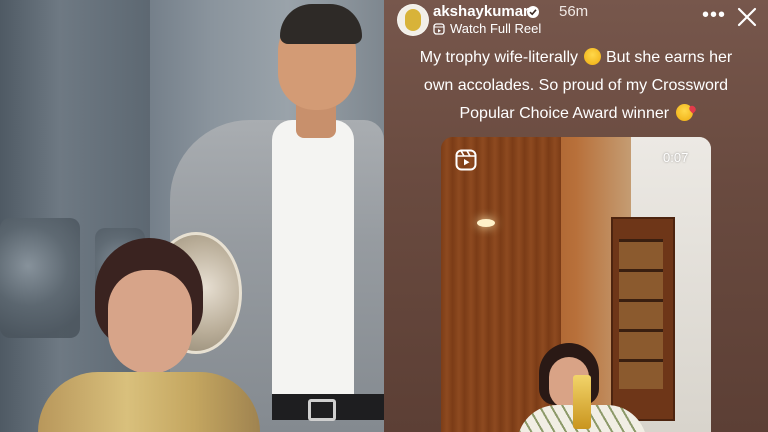 This screenshot has height=432, width=768. What do you see at coordinates (676, 157) in the screenshot?
I see `reel-duration: 0:07` at bounding box center [676, 157].